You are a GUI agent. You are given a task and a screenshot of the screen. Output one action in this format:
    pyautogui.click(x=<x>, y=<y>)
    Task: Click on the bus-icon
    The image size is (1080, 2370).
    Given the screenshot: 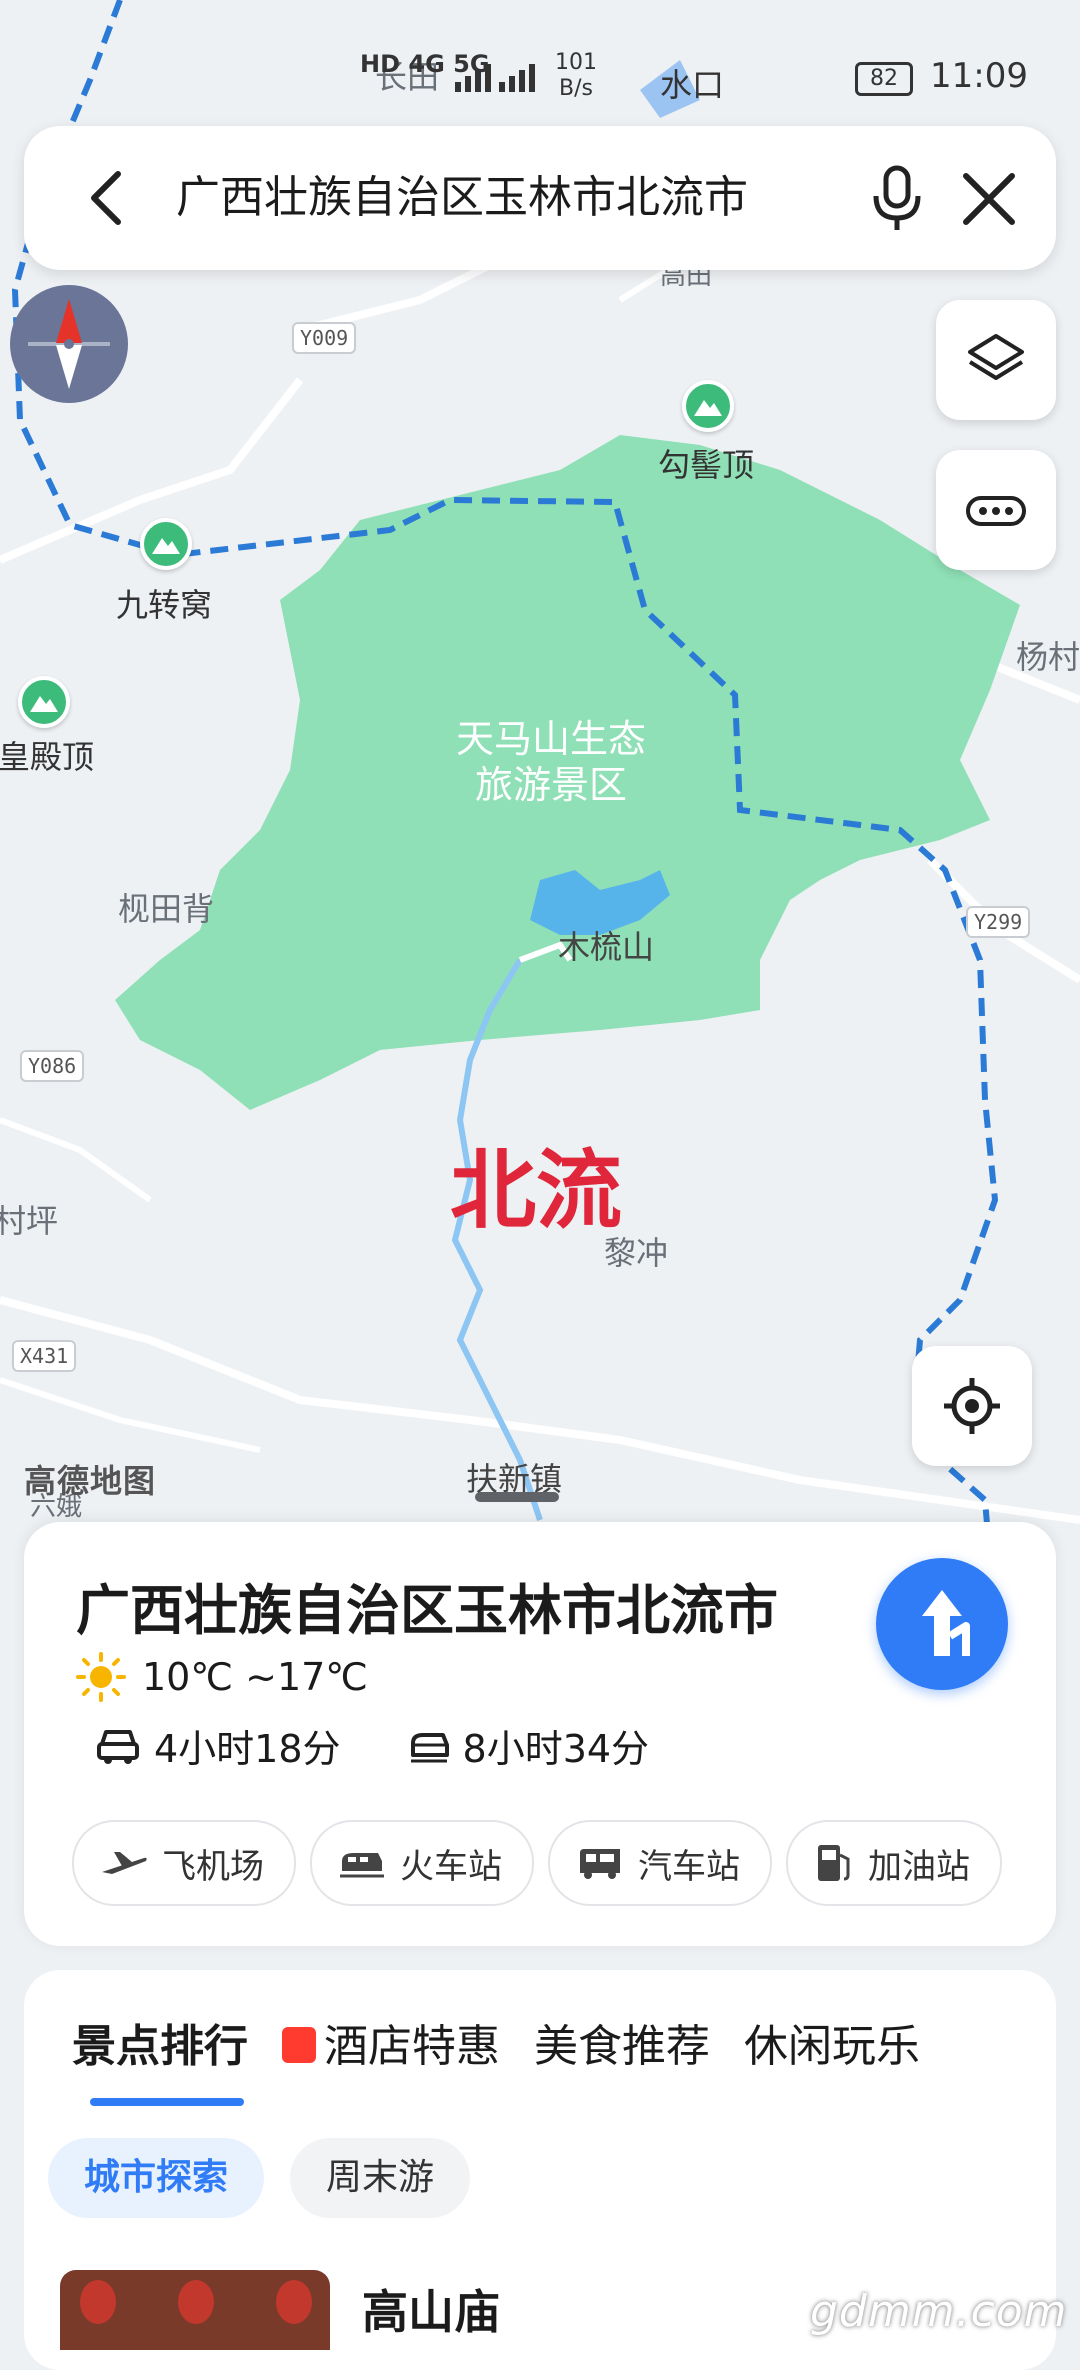 What is the action you would take?
    pyautogui.click(x=600, y=1864)
    